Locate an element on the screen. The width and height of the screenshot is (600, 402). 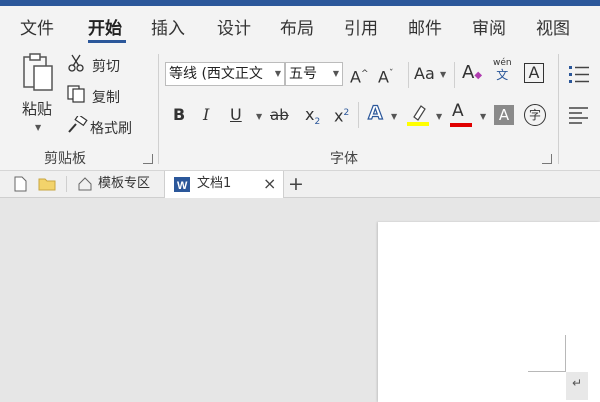
svg-text: W is located at coordinates (182, 186).